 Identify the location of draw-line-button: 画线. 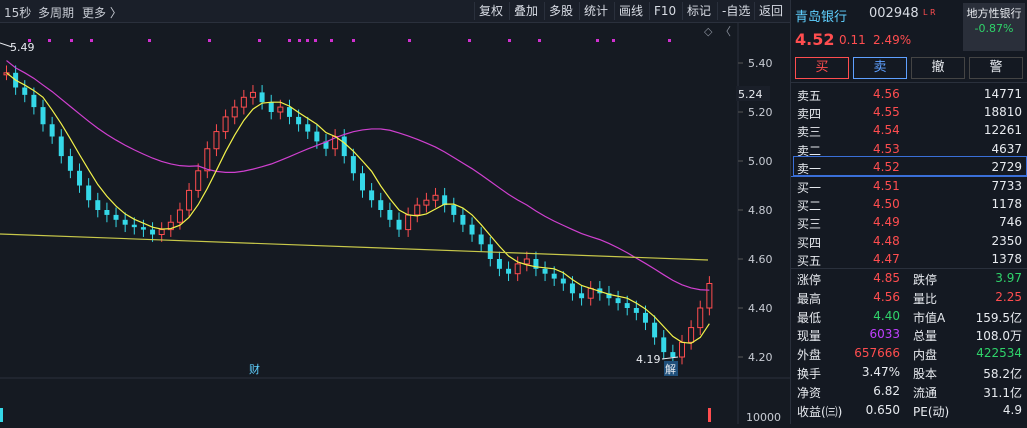
(630, 11).